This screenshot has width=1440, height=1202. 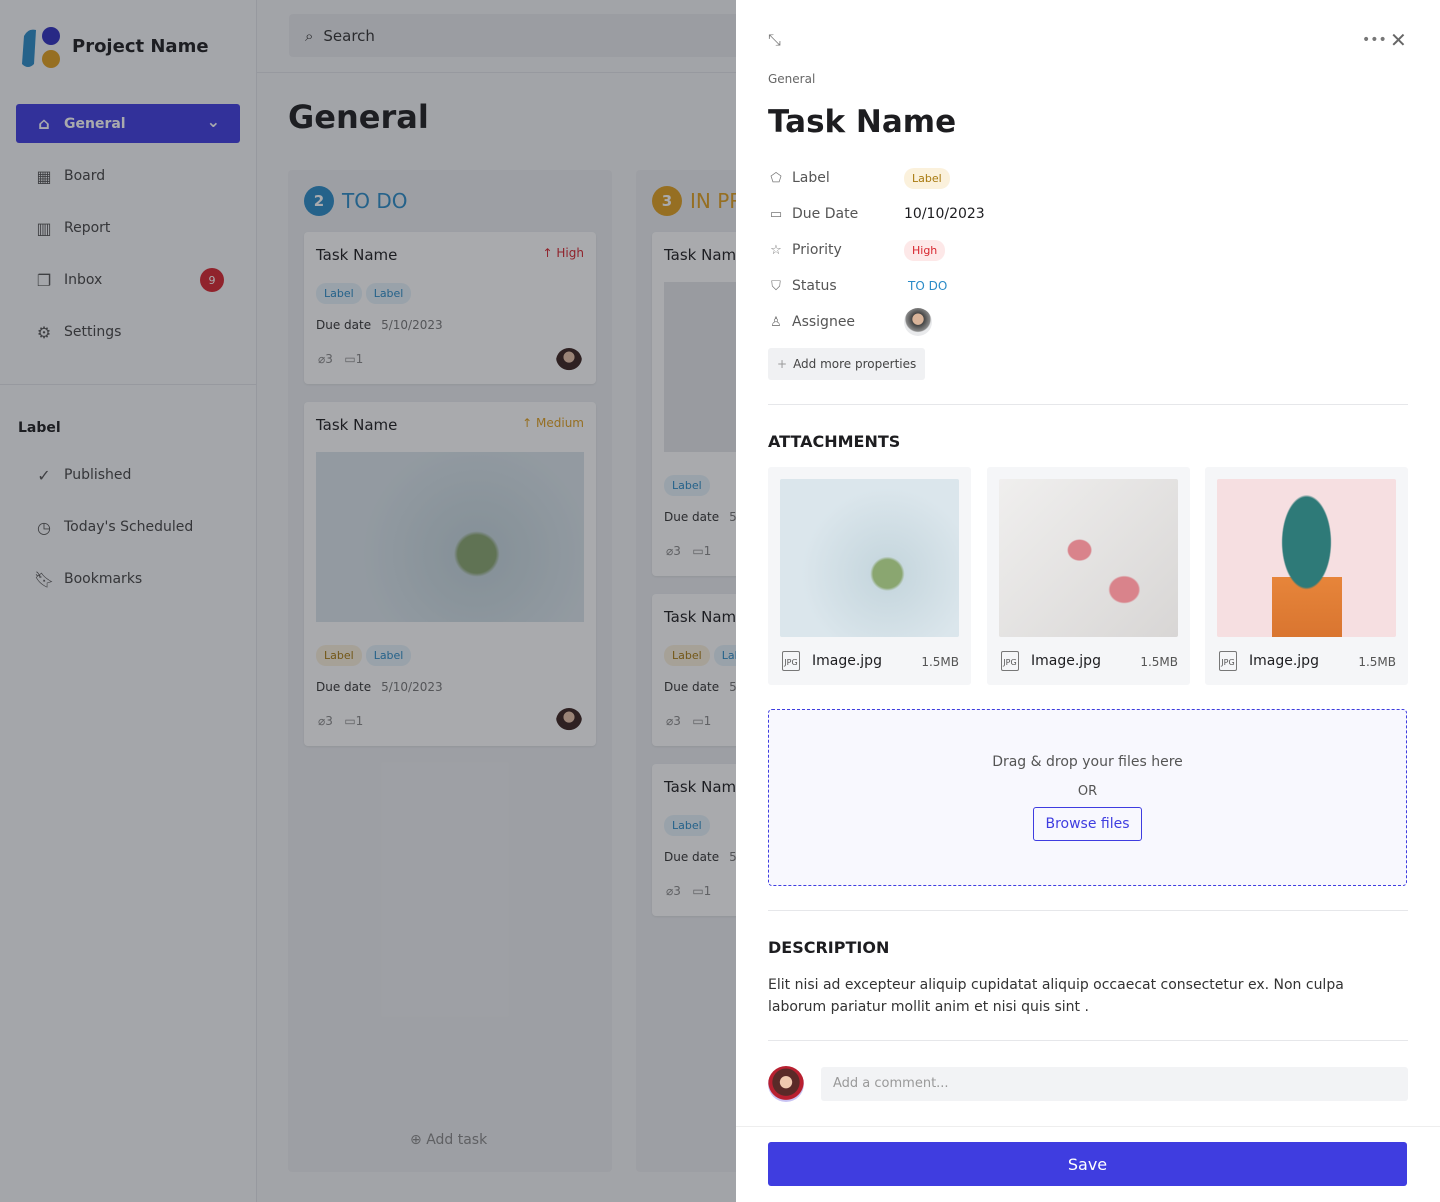 I want to click on dropzone-text: Drag & drop your files here, so click(x=1087, y=762).